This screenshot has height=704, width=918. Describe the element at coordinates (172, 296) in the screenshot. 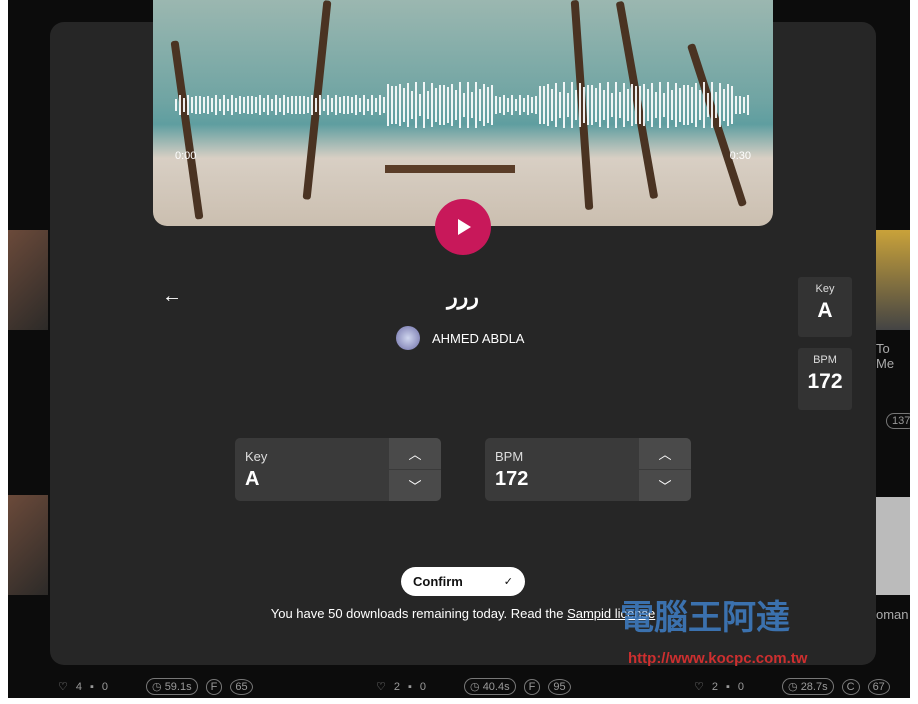

I see `back-arrow-icon: ←` at that location.